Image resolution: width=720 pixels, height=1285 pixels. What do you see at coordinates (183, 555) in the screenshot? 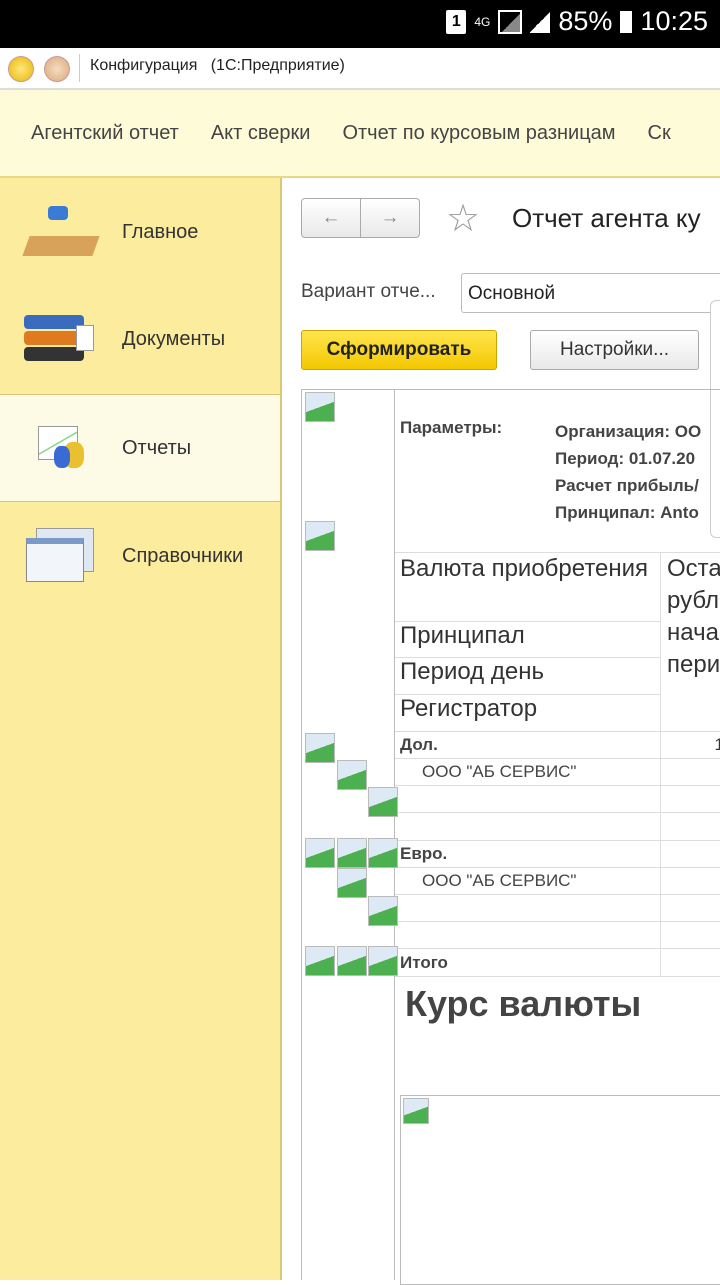
I see `sidebar-item-label: Справочники` at bounding box center [183, 555].